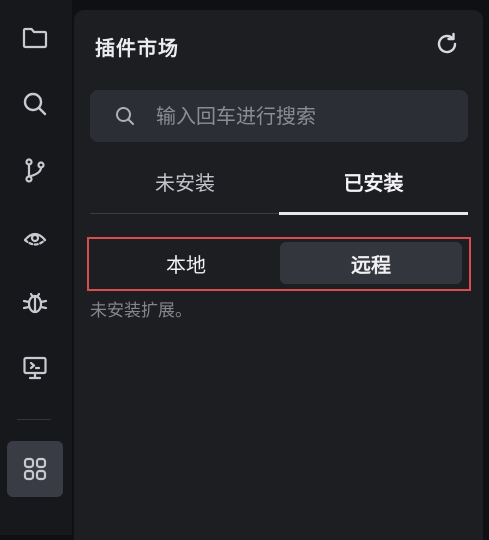 Image resolution: width=489 pixels, height=540 pixels. Describe the element at coordinates (306, 116) in the screenshot. I see `search-input` at that location.